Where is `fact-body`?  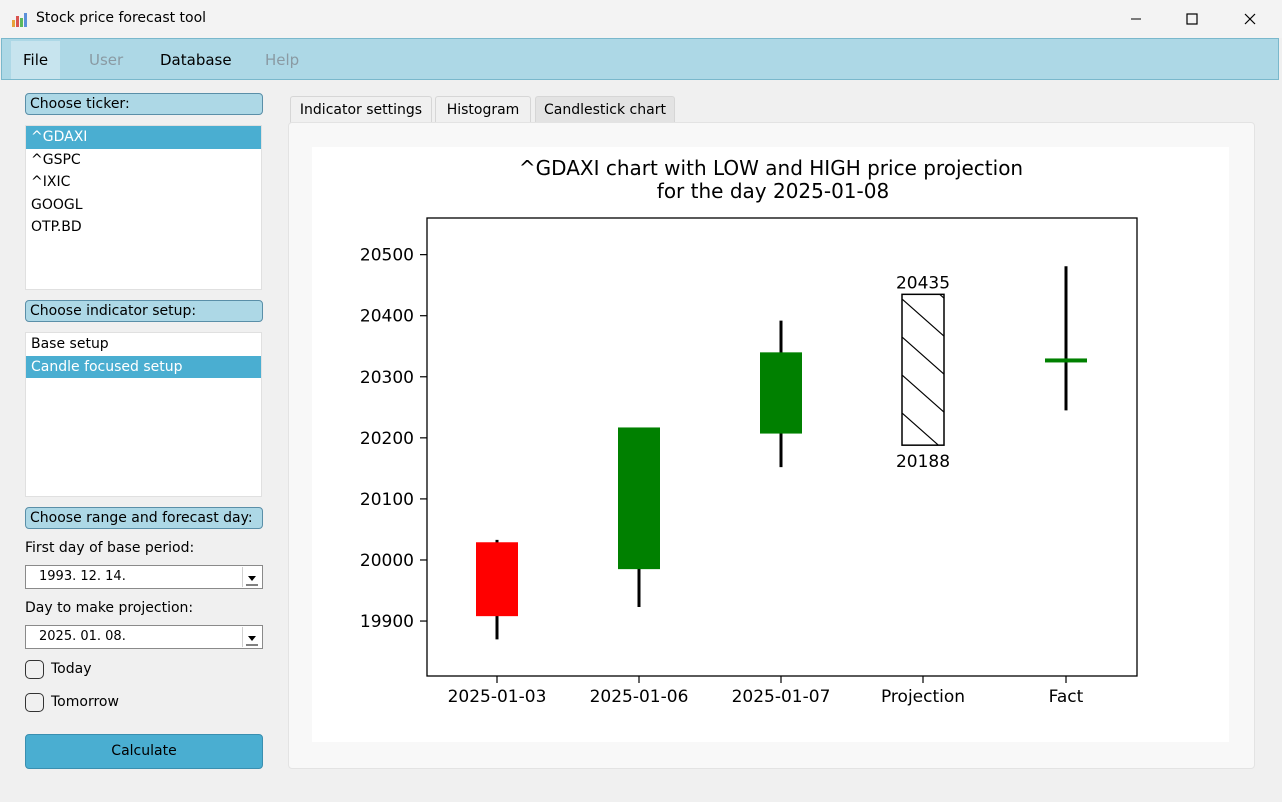 fact-body is located at coordinates (1066, 360).